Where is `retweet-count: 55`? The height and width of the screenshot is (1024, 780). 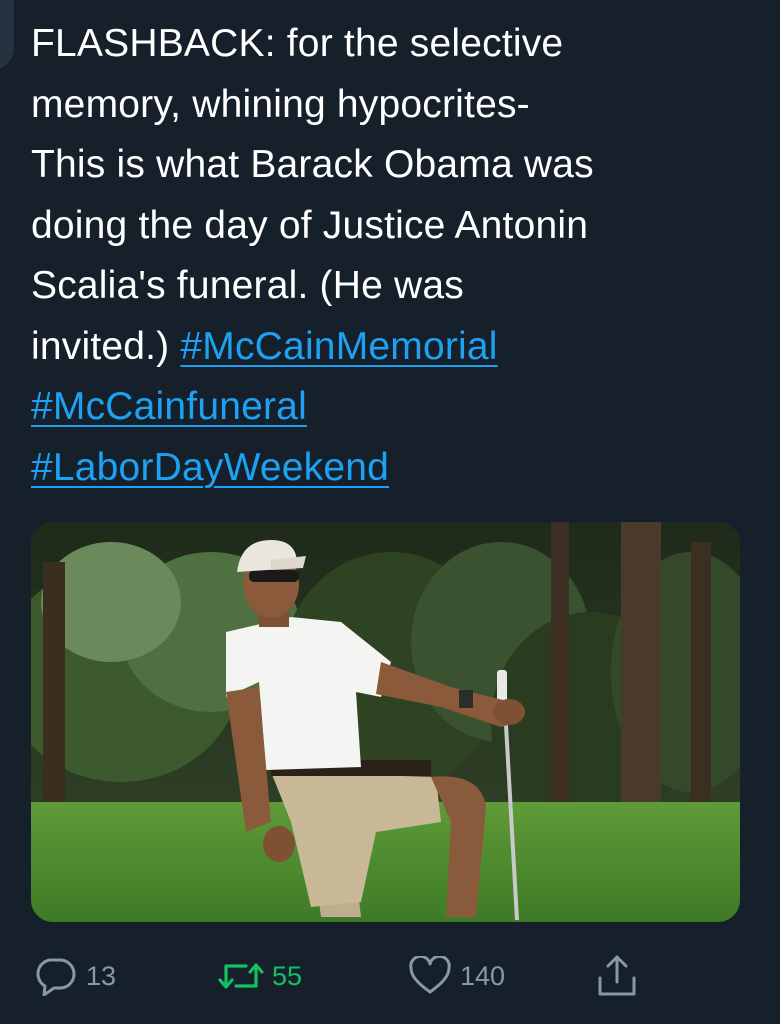 retweet-count: 55 is located at coordinates (287, 975).